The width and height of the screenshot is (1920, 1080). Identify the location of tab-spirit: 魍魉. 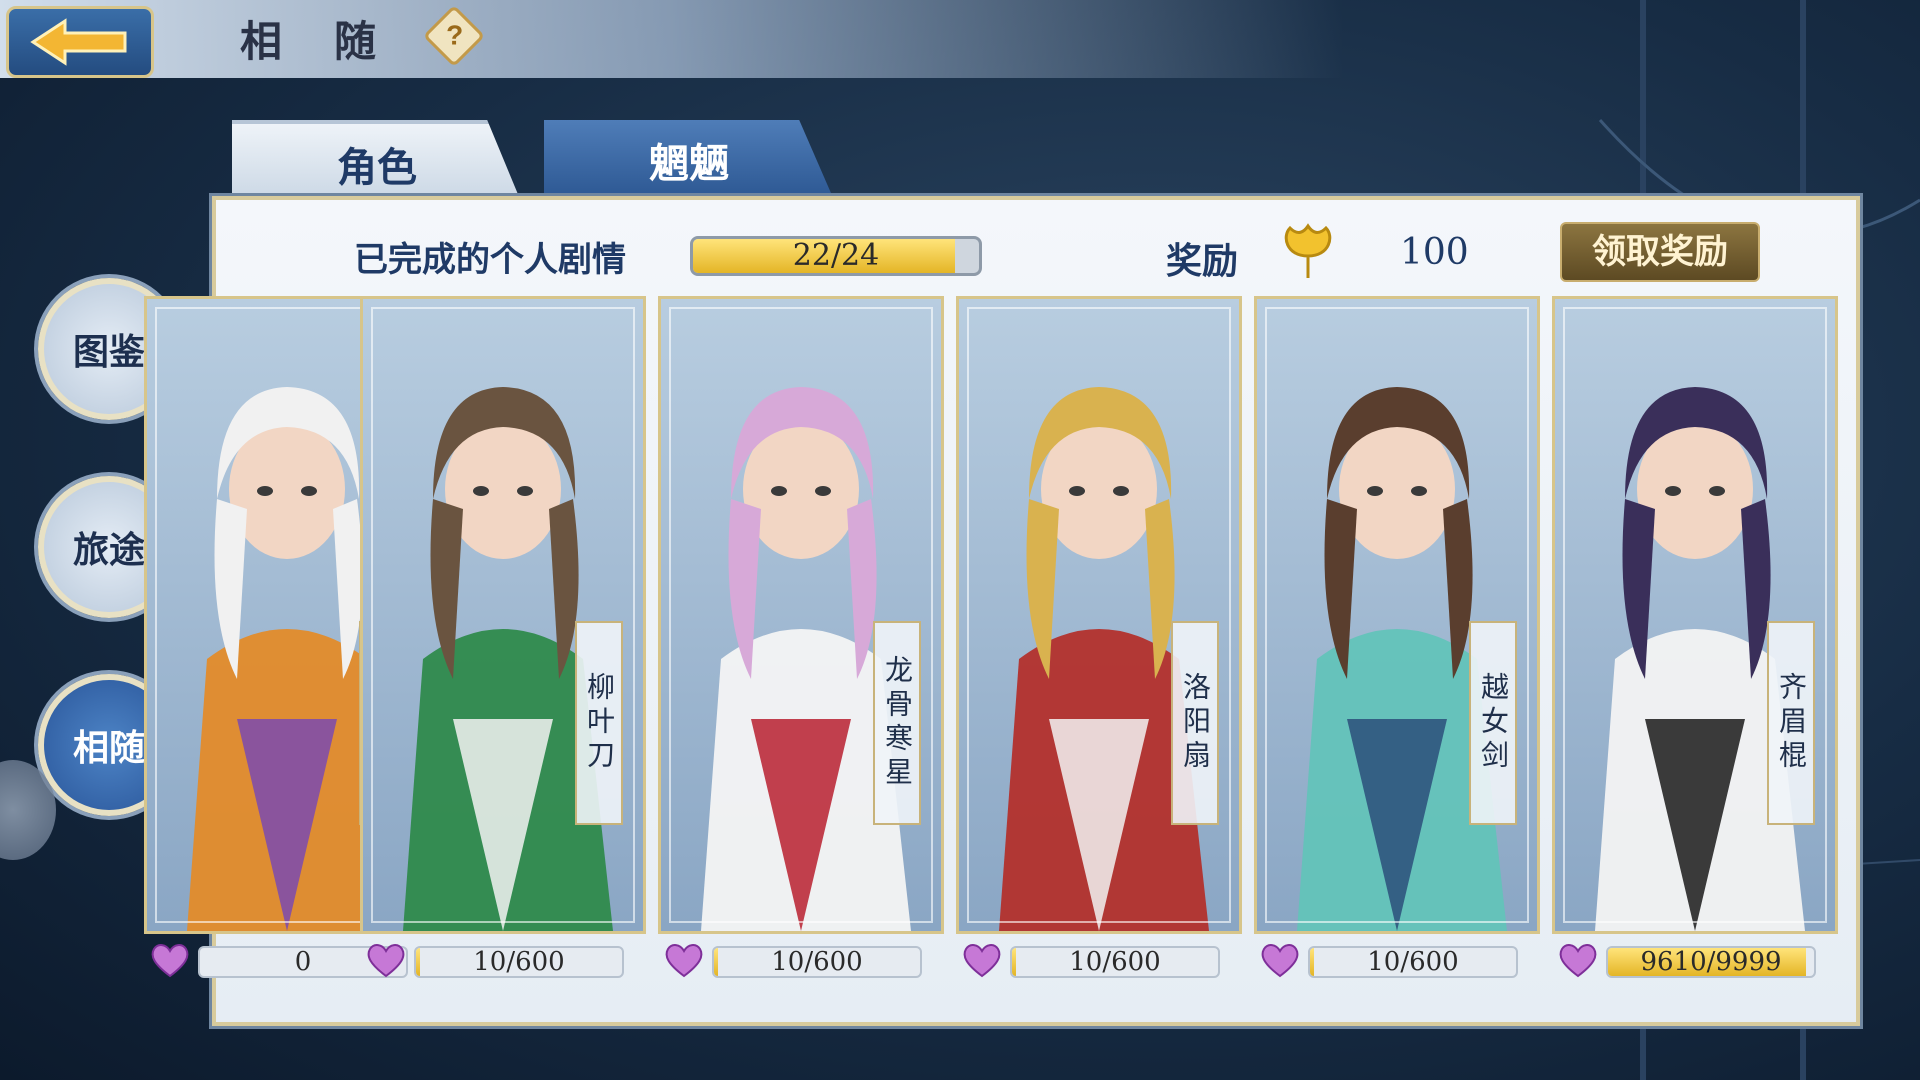
(689, 160).